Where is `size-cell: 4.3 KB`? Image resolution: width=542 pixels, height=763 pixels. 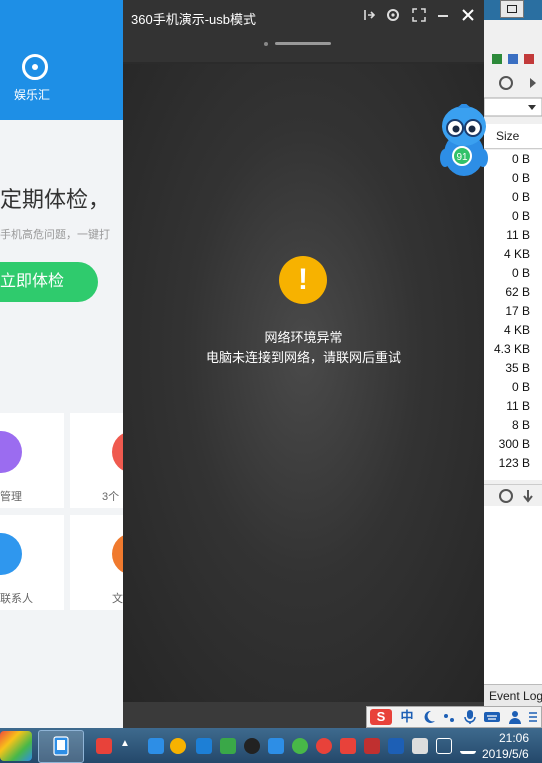
size-cell: 4.3 KB is located at coordinates (511, 349).